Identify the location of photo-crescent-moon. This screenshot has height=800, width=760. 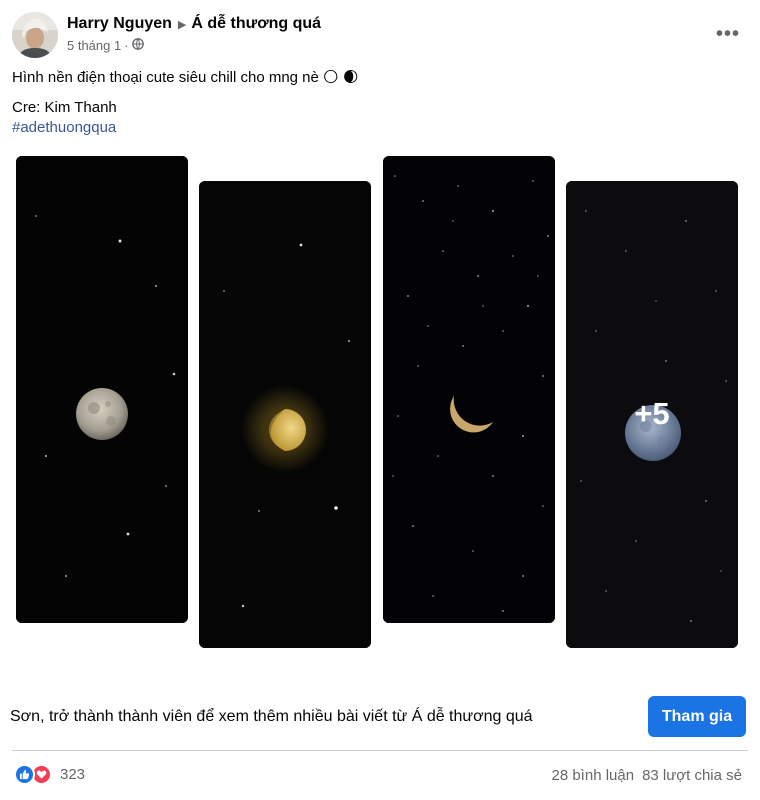
(469, 389).